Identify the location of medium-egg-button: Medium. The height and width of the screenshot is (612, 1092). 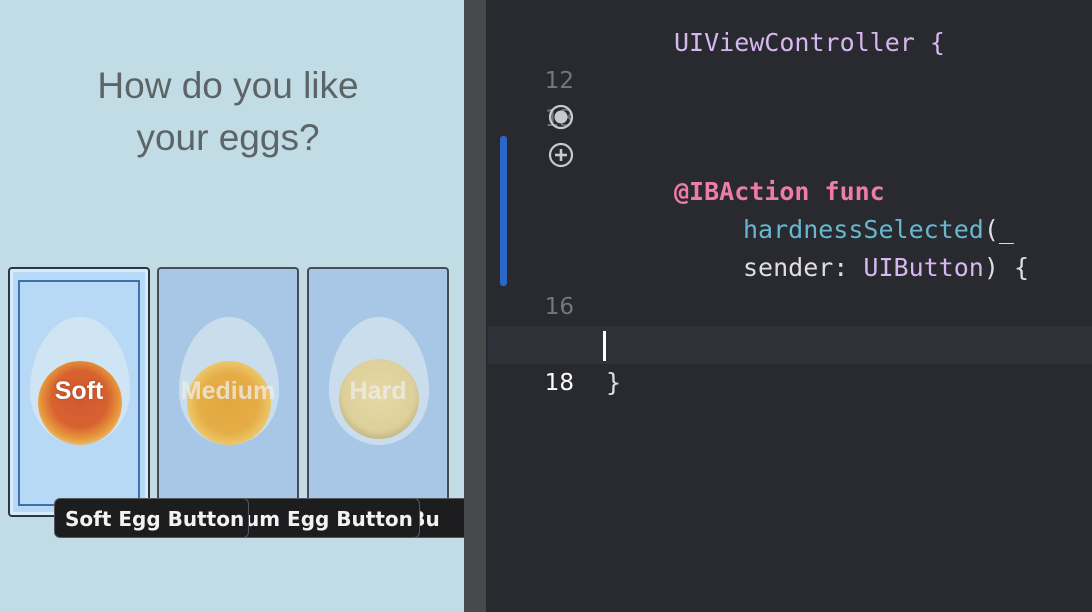
(228, 392).